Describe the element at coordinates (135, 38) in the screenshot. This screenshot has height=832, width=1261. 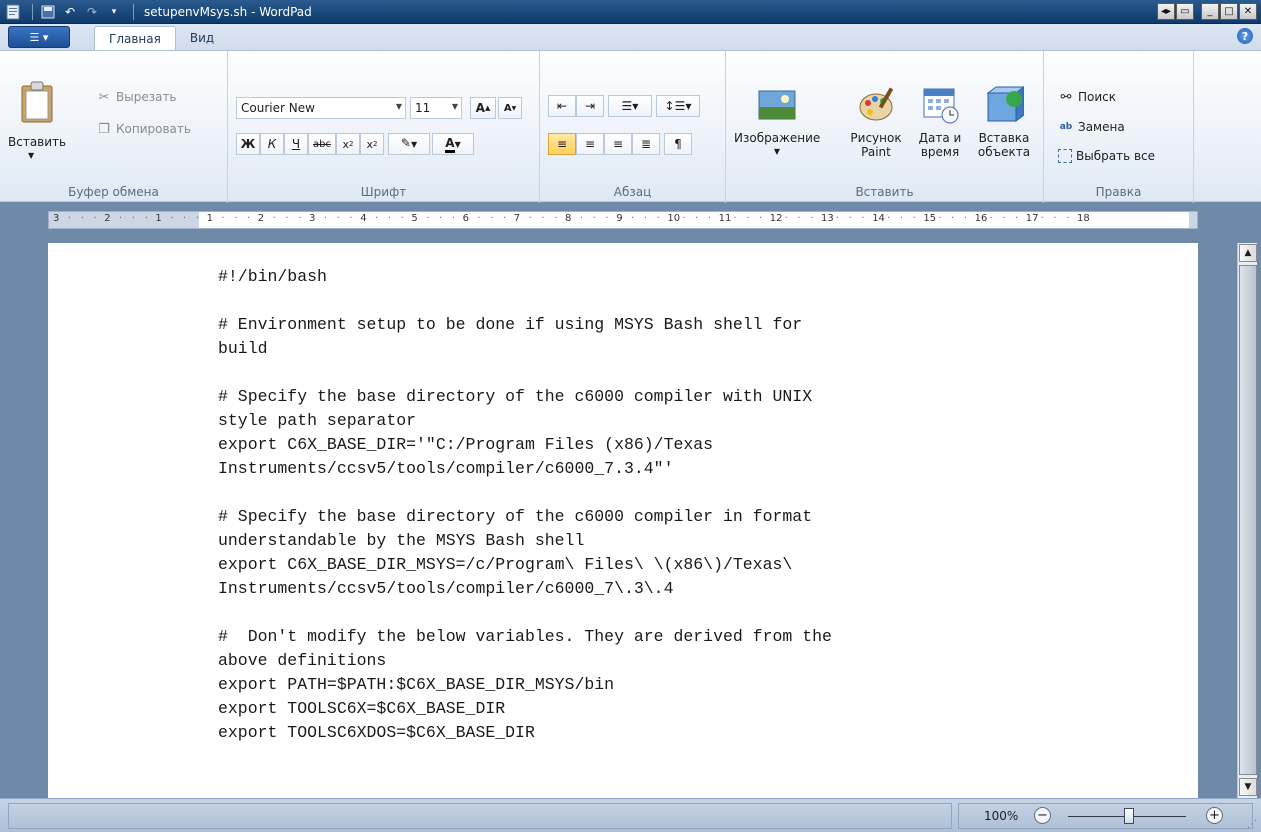
I see `tab-home: Главная` at that location.